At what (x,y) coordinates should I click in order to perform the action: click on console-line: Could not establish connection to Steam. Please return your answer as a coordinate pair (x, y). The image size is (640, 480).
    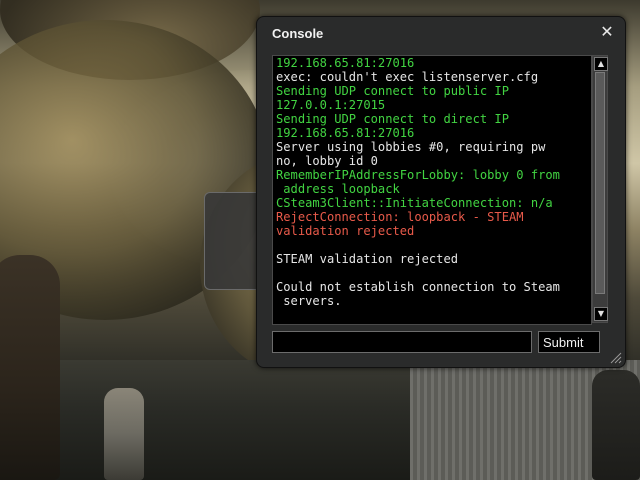
    Looking at the image, I should click on (418, 287).